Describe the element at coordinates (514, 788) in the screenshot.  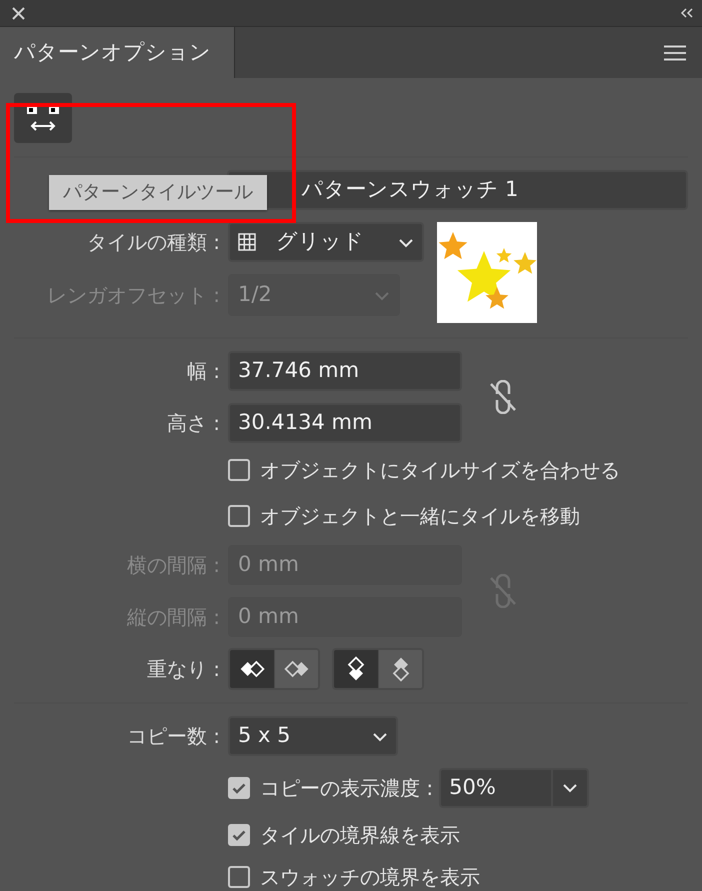
I see `dim-combo-box: 50%` at that location.